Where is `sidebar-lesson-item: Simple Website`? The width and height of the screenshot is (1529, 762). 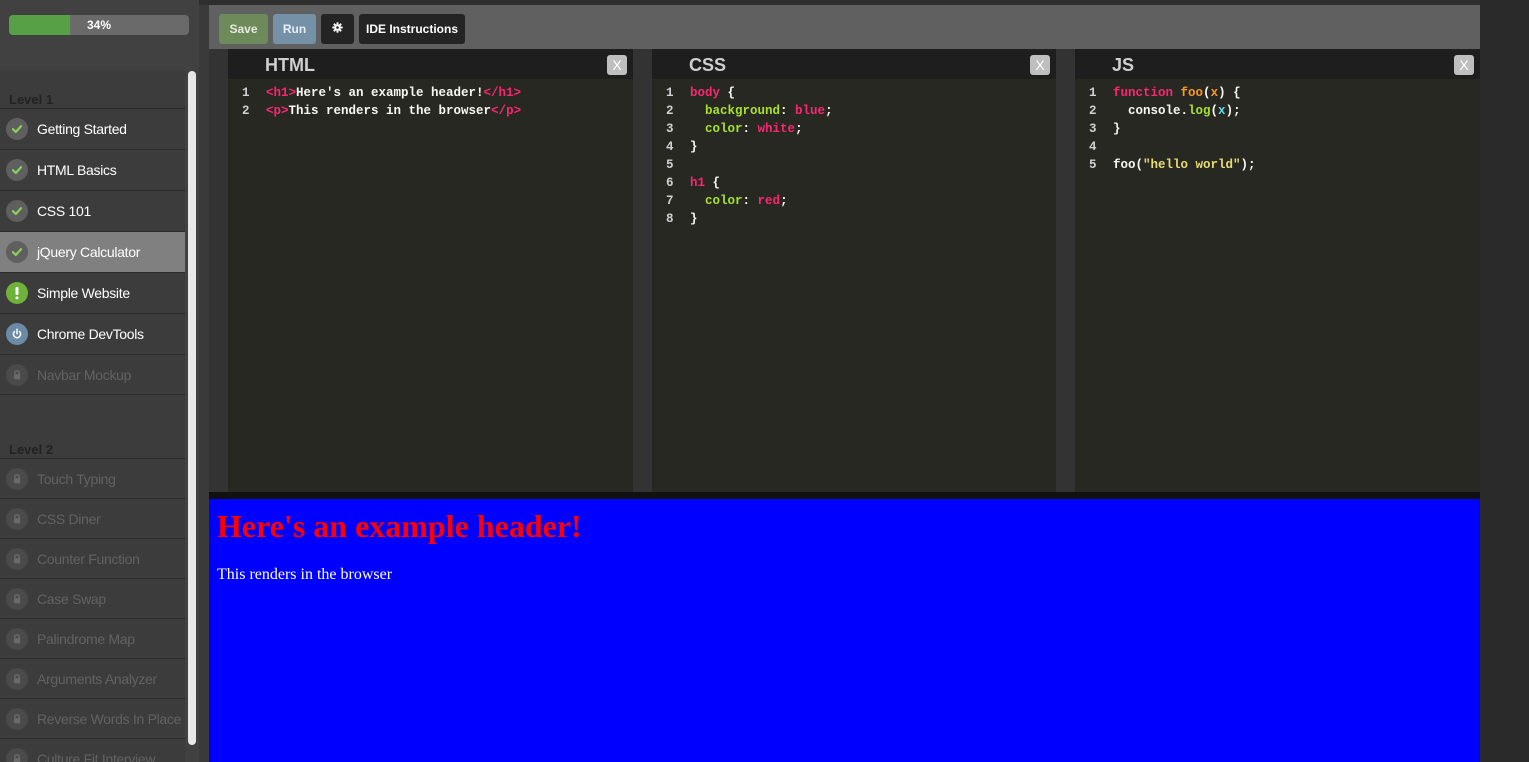
sidebar-lesson-item: Simple Website is located at coordinates (92, 293).